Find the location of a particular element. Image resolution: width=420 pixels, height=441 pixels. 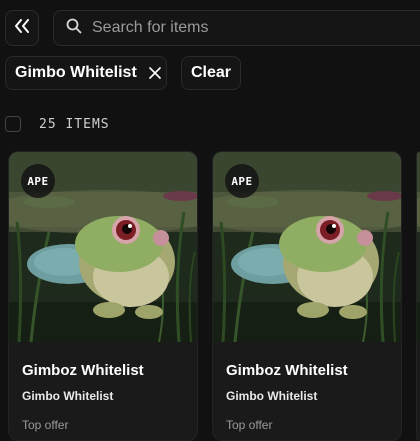

clear-filters-button: Clear is located at coordinates (211, 73).